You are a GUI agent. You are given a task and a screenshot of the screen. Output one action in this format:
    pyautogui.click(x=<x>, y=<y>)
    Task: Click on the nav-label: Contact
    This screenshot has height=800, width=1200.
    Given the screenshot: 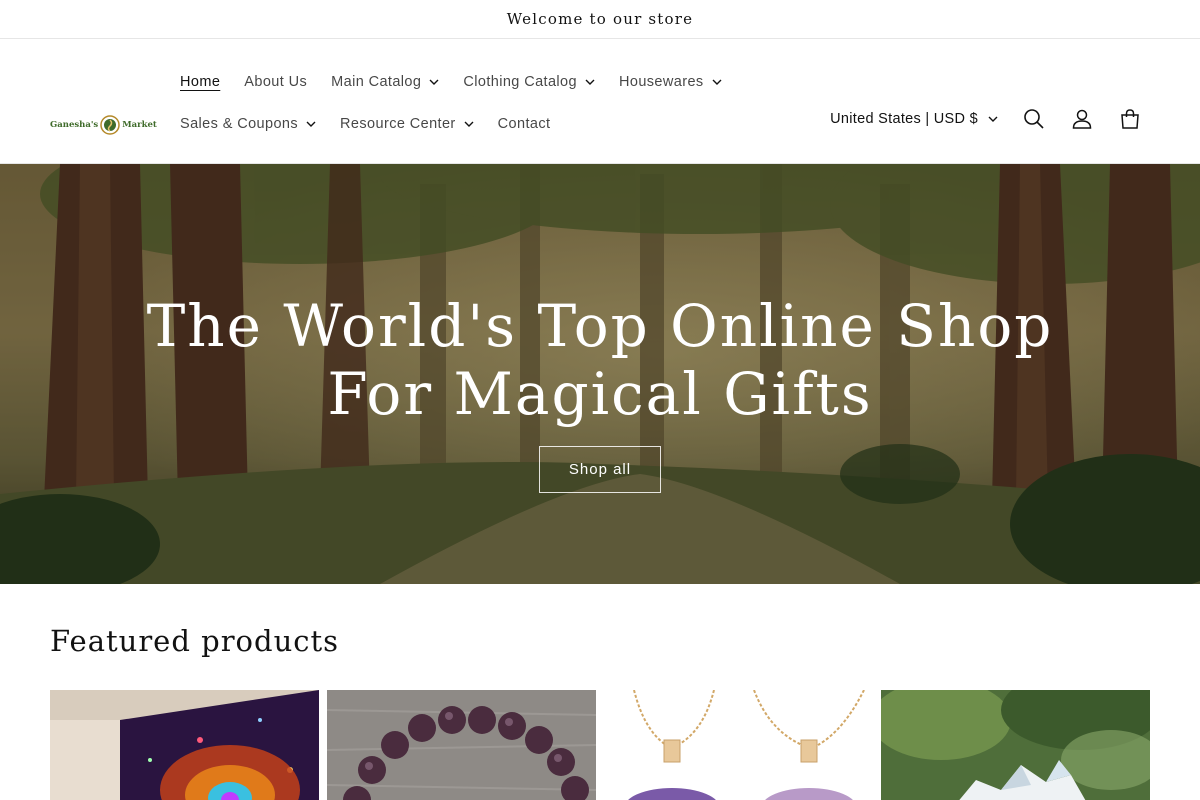 What is the action you would take?
    pyautogui.click(x=524, y=124)
    